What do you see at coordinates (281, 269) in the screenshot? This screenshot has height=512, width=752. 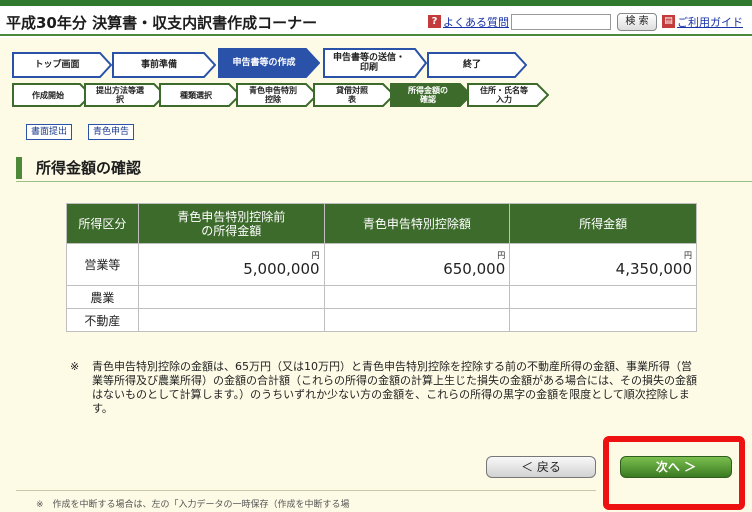 I see `value: 5,000,000` at bounding box center [281, 269].